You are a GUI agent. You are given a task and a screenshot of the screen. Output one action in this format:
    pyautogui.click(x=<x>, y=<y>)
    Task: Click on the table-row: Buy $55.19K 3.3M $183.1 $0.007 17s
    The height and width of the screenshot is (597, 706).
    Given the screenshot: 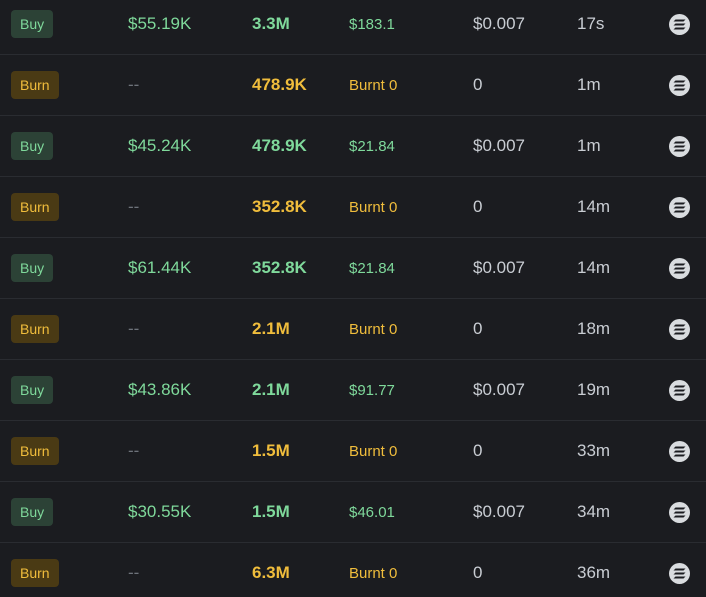 What is the action you would take?
    pyautogui.click(x=353, y=27)
    